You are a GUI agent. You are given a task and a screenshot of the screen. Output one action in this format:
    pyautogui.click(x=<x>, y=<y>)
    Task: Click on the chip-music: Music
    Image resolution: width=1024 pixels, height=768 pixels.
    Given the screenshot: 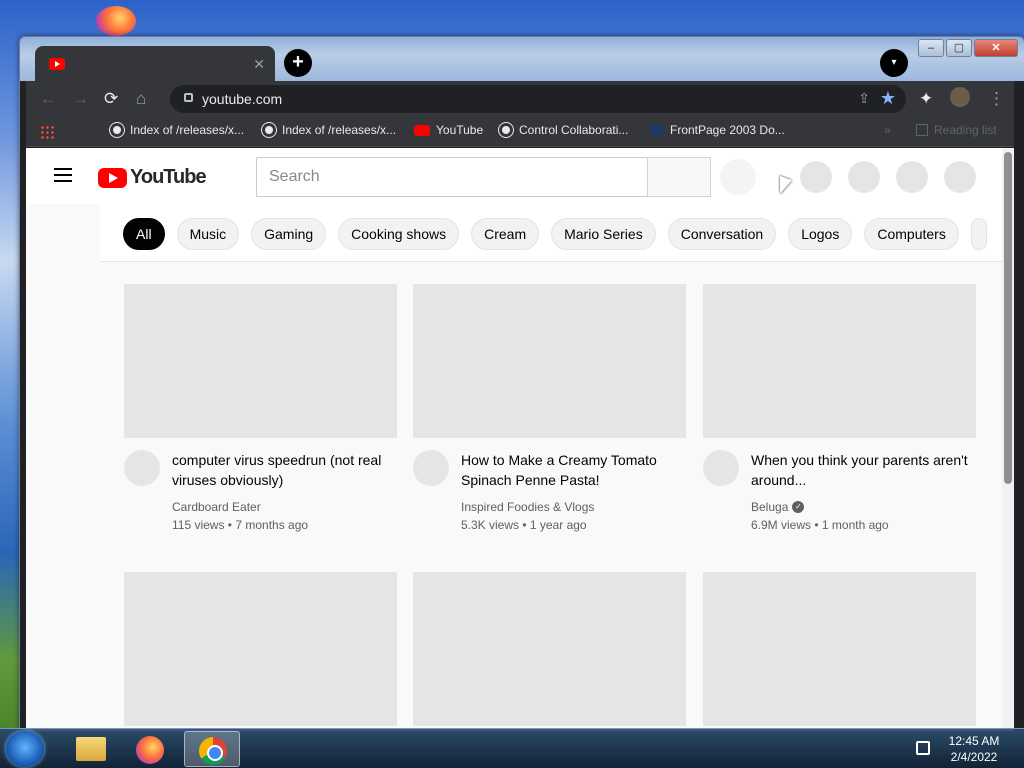 What is the action you would take?
    pyautogui.click(x=208, y=234)
    